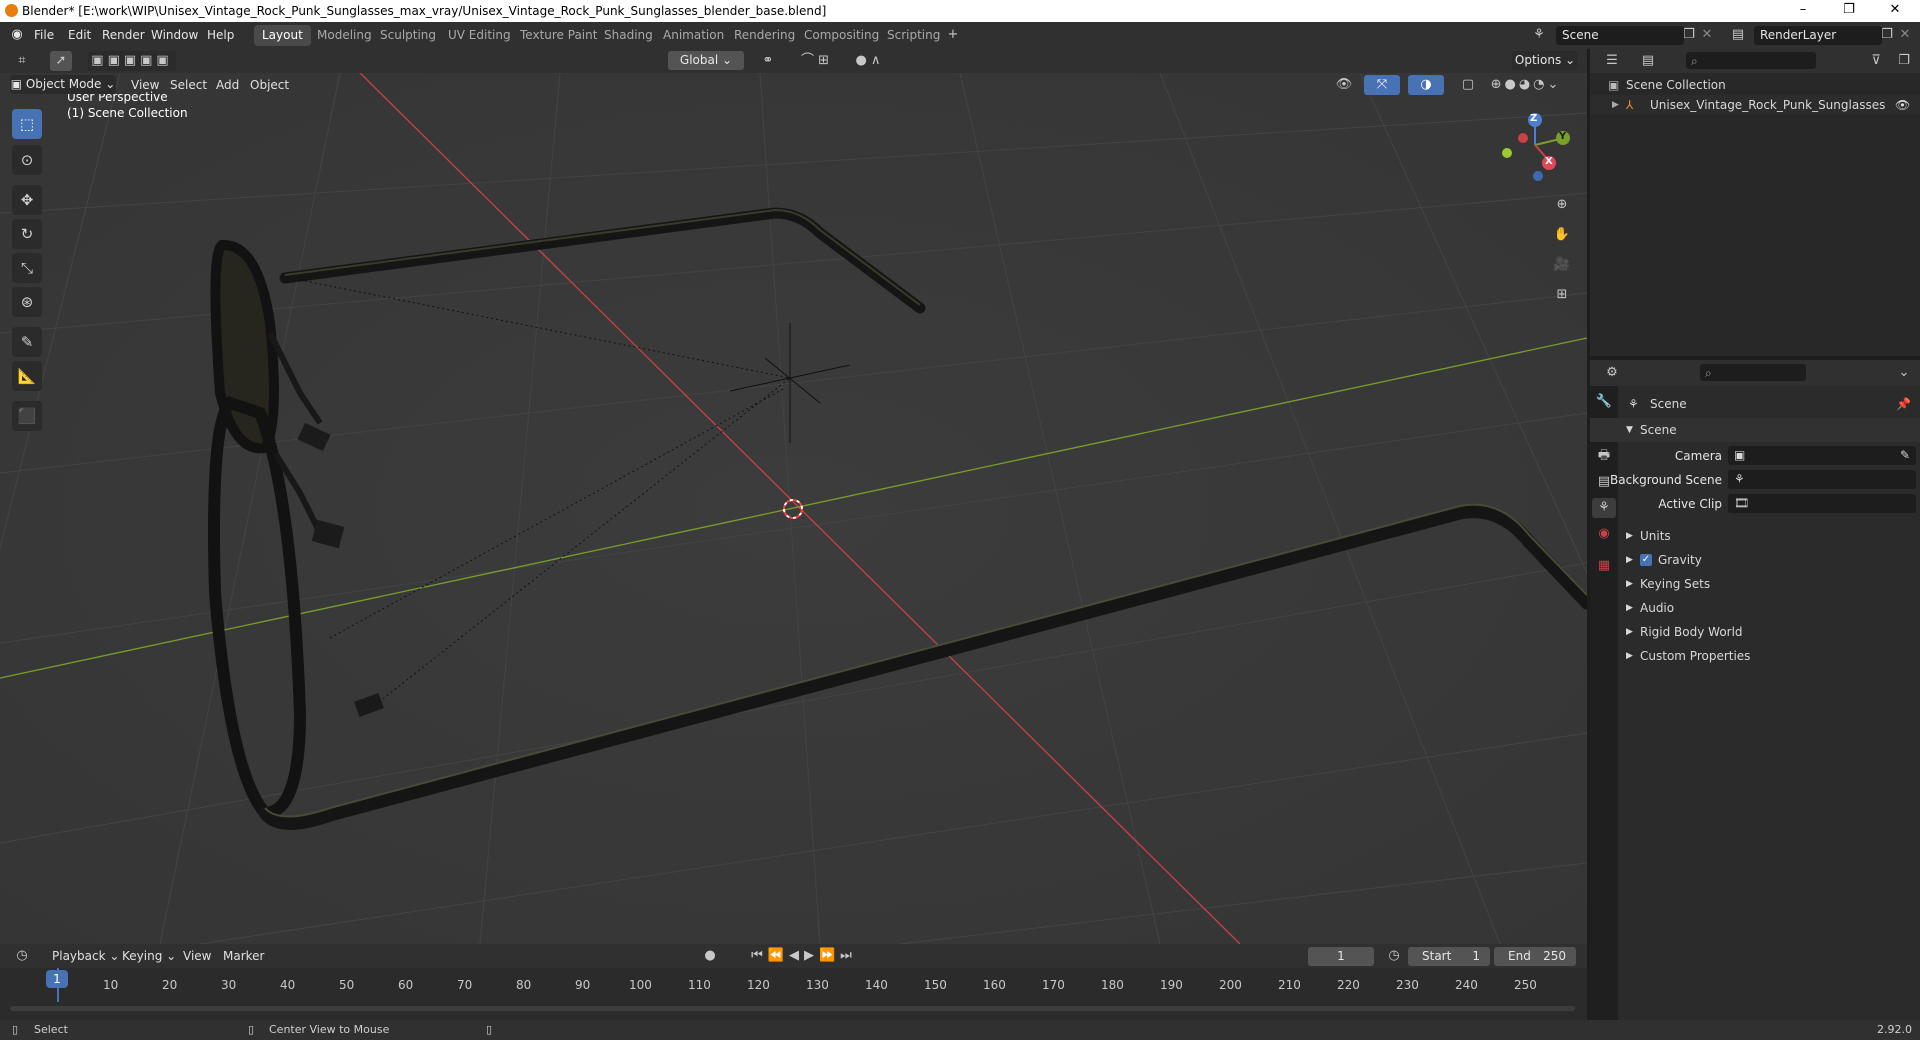 The width and height of the screenshot is (1920, 1040). Describe the element at coordinates (344, 35) in the screenshot. I see `tab-modeling: Modeling` at that location.